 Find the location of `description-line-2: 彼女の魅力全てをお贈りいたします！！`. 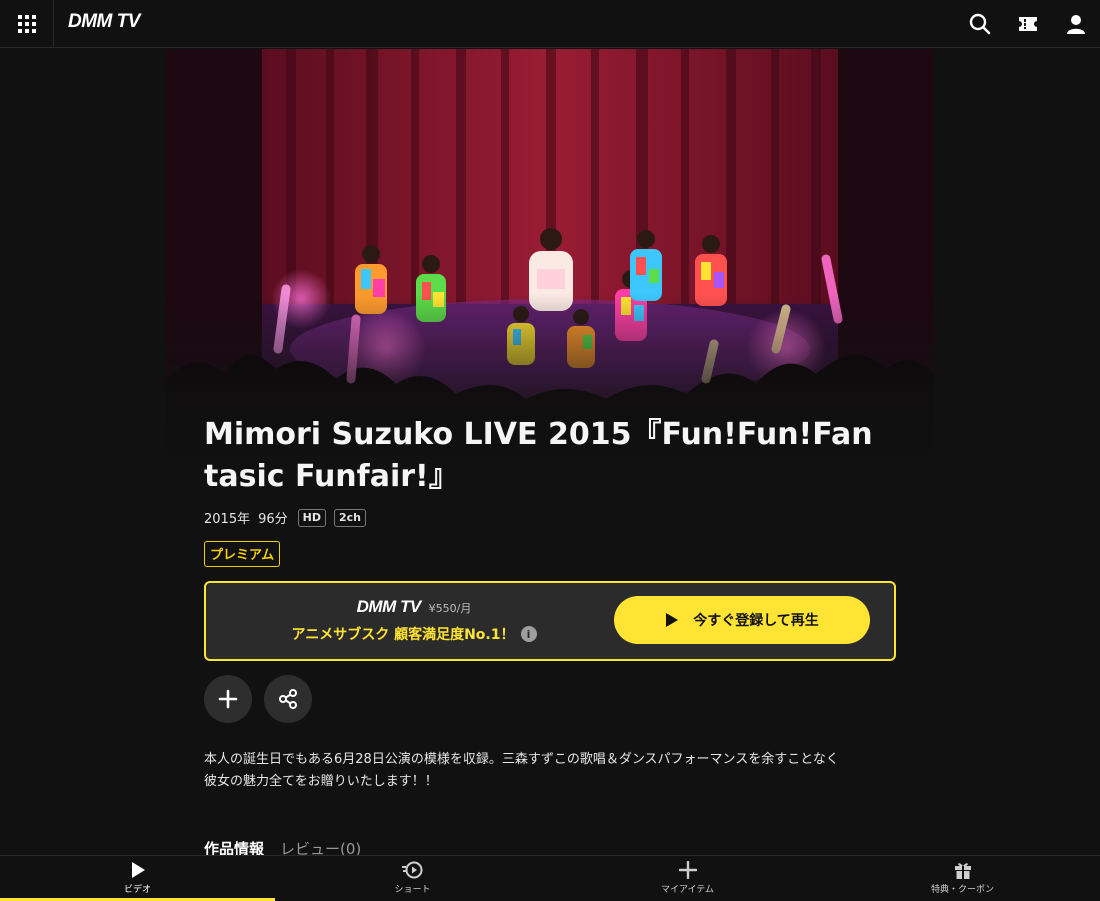

description-line-2: 彼女の魅力全てをお贈りいたします！！ is located at coordinates (321, 781).